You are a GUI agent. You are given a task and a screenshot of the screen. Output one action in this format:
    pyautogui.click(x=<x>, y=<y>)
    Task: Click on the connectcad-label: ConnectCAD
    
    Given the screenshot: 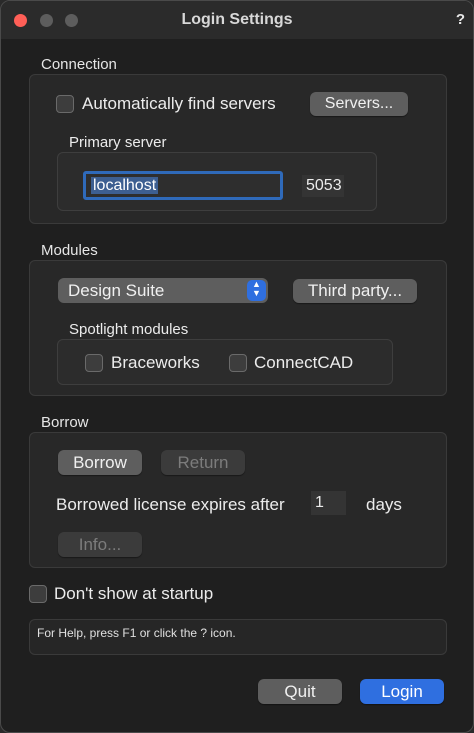 What is the action you would take?
    pyautogui.click(x=304, y=362)
    